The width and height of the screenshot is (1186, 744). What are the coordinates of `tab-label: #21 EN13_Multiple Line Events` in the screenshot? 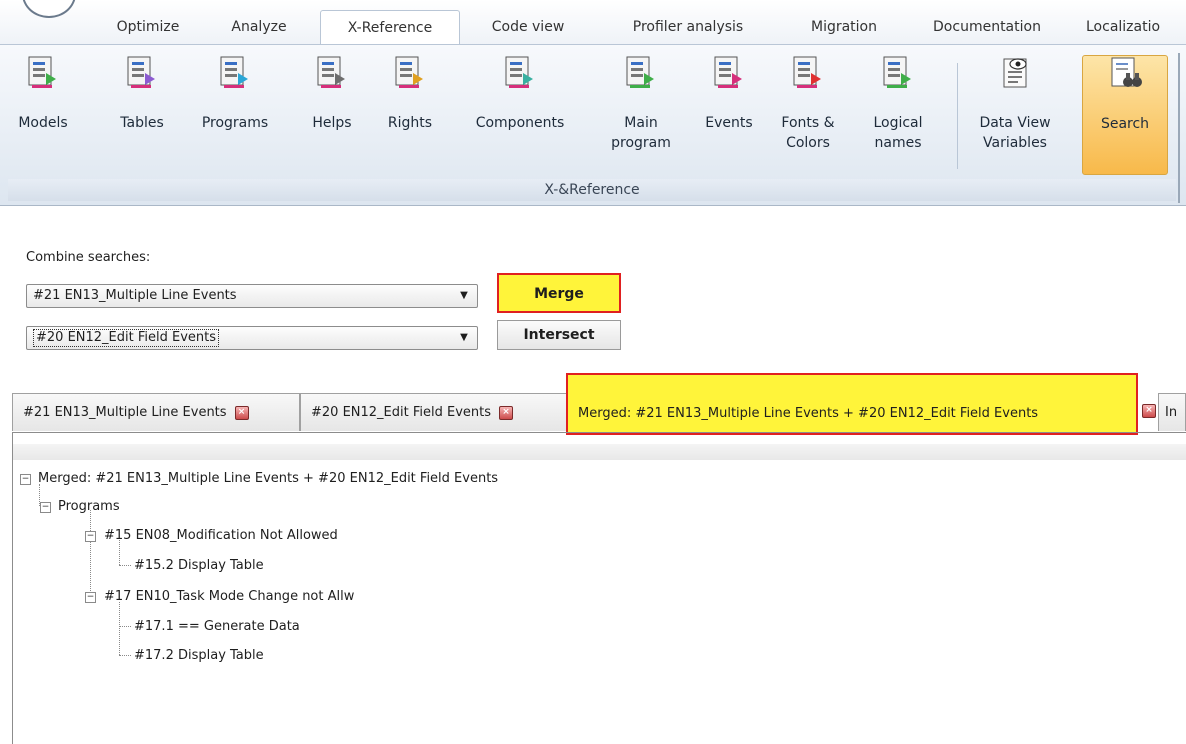 It's located at (125, 412).